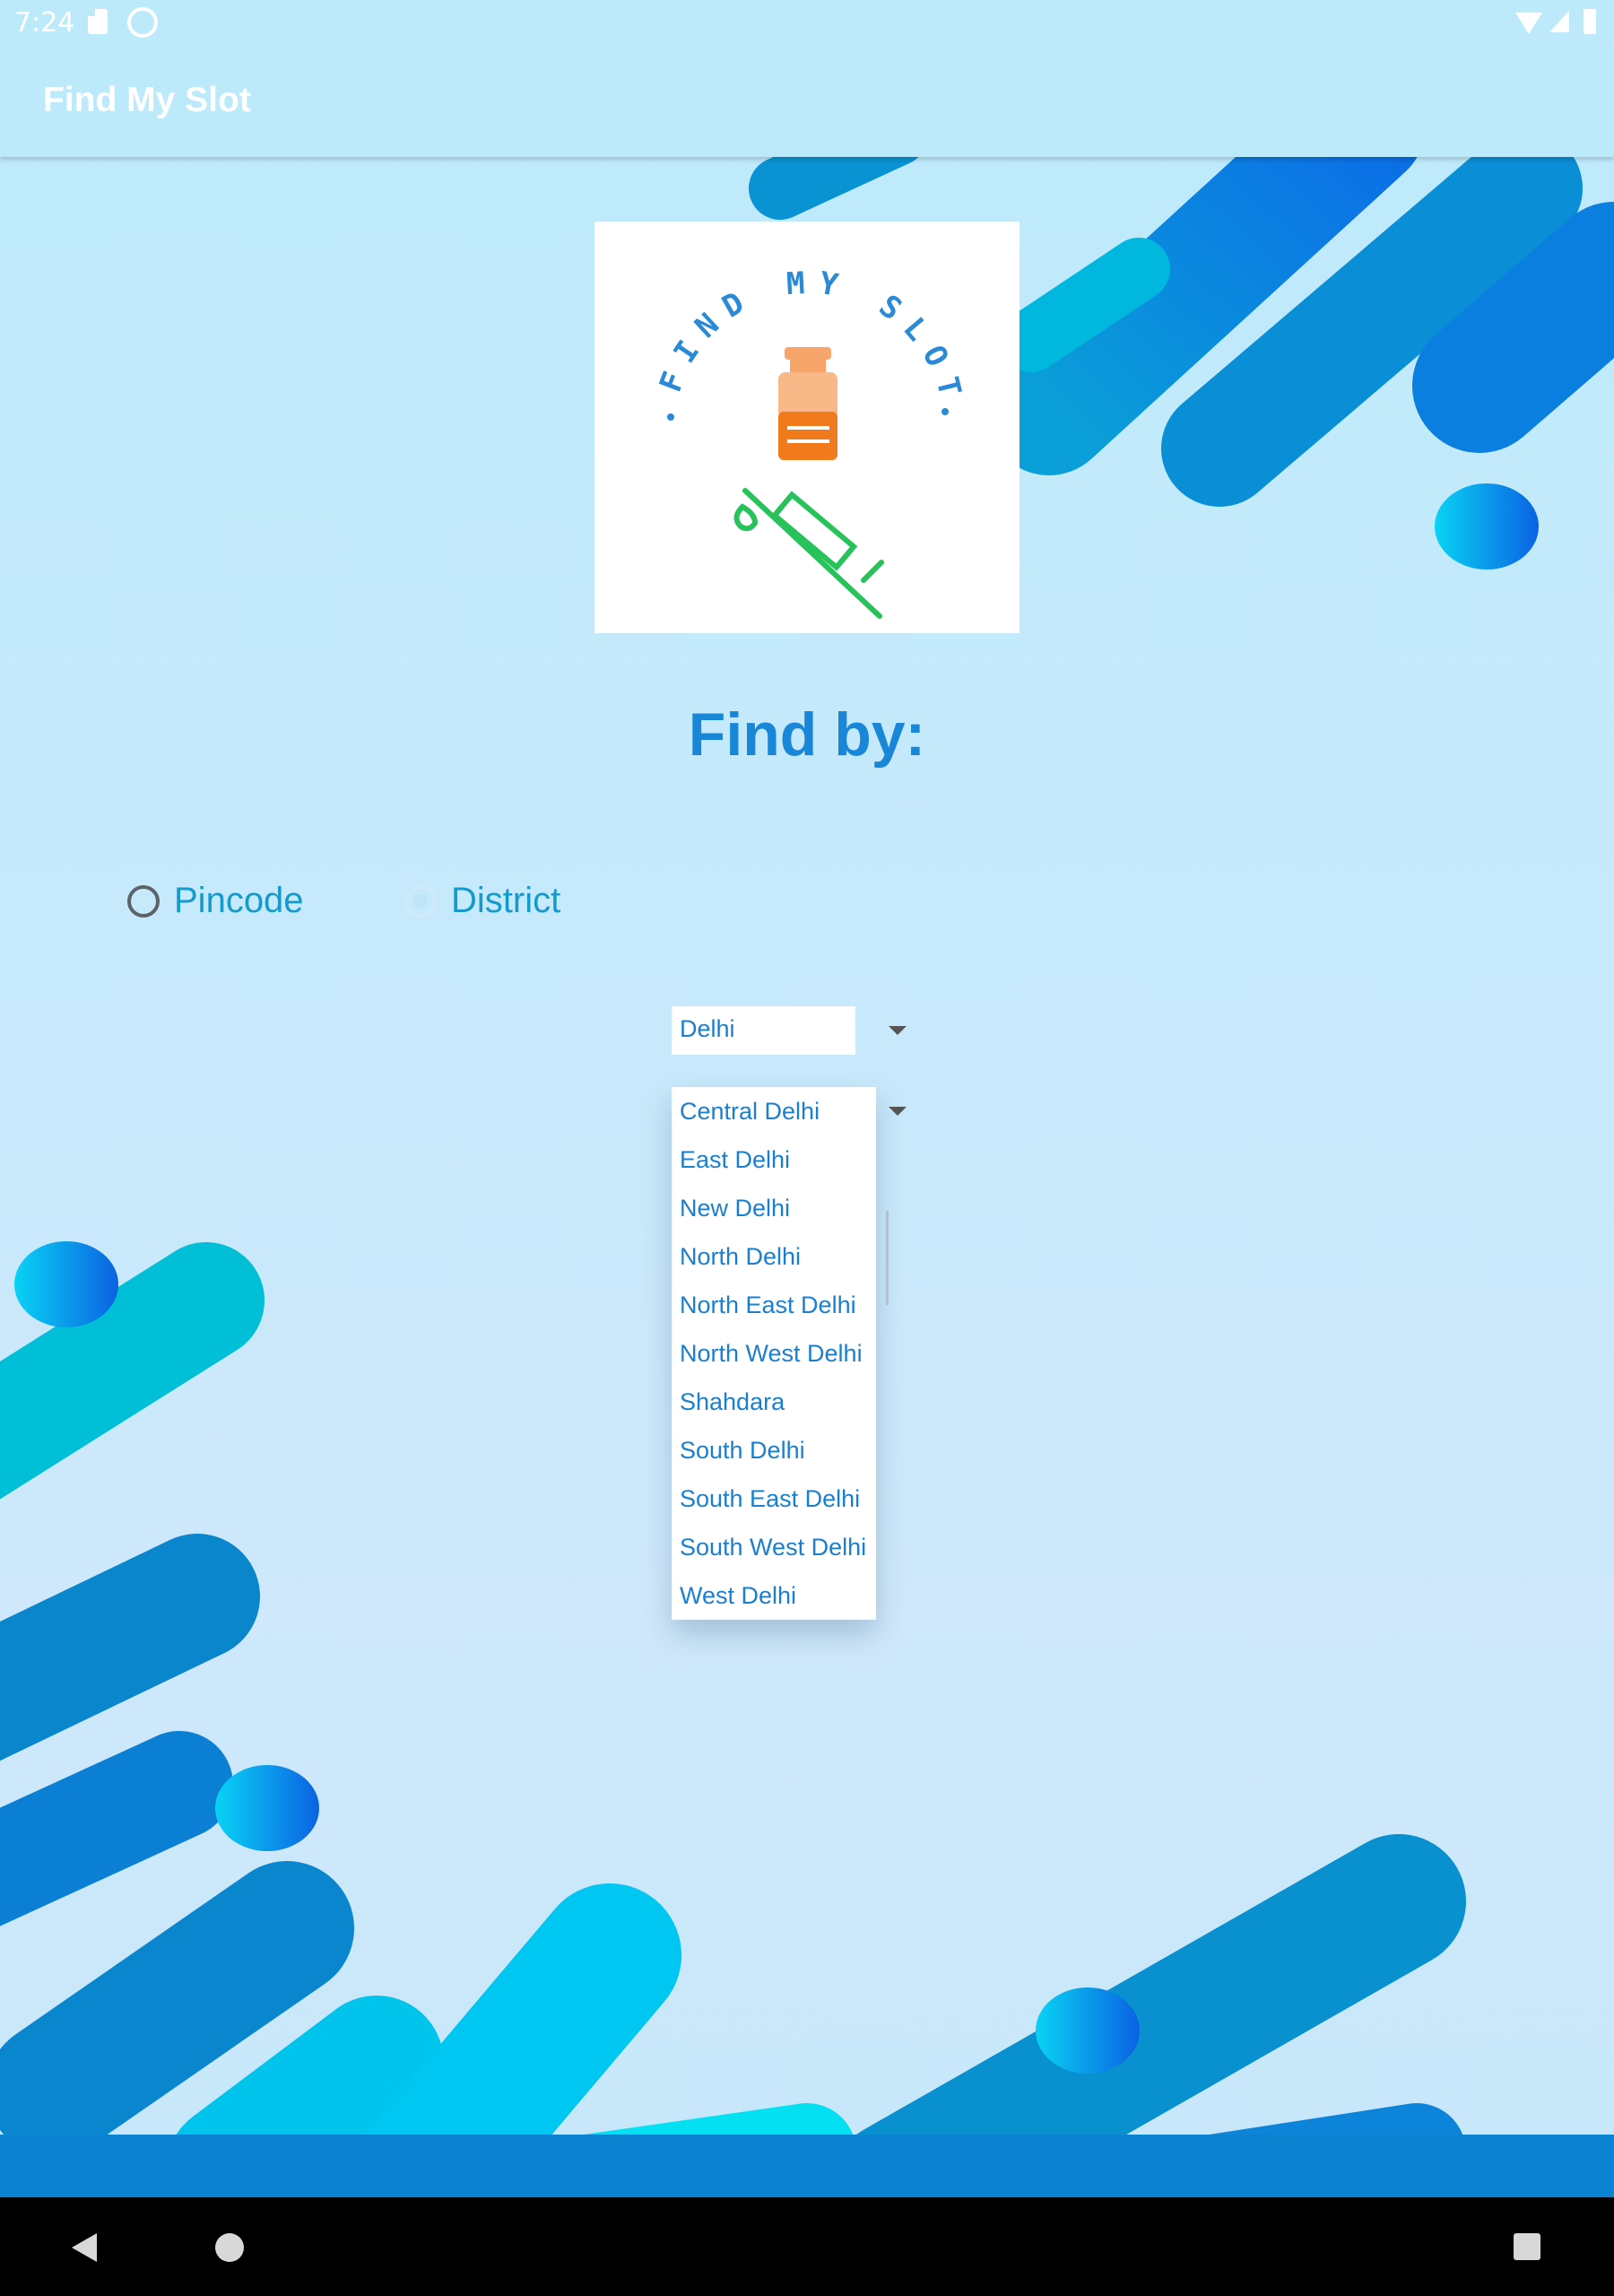 This screenshot has width=1614, height=2296. What do you see at coordinates (807, 101) in the screenshot?
I see `app-bar: Find My Slot` at bounding box center [807, 101].